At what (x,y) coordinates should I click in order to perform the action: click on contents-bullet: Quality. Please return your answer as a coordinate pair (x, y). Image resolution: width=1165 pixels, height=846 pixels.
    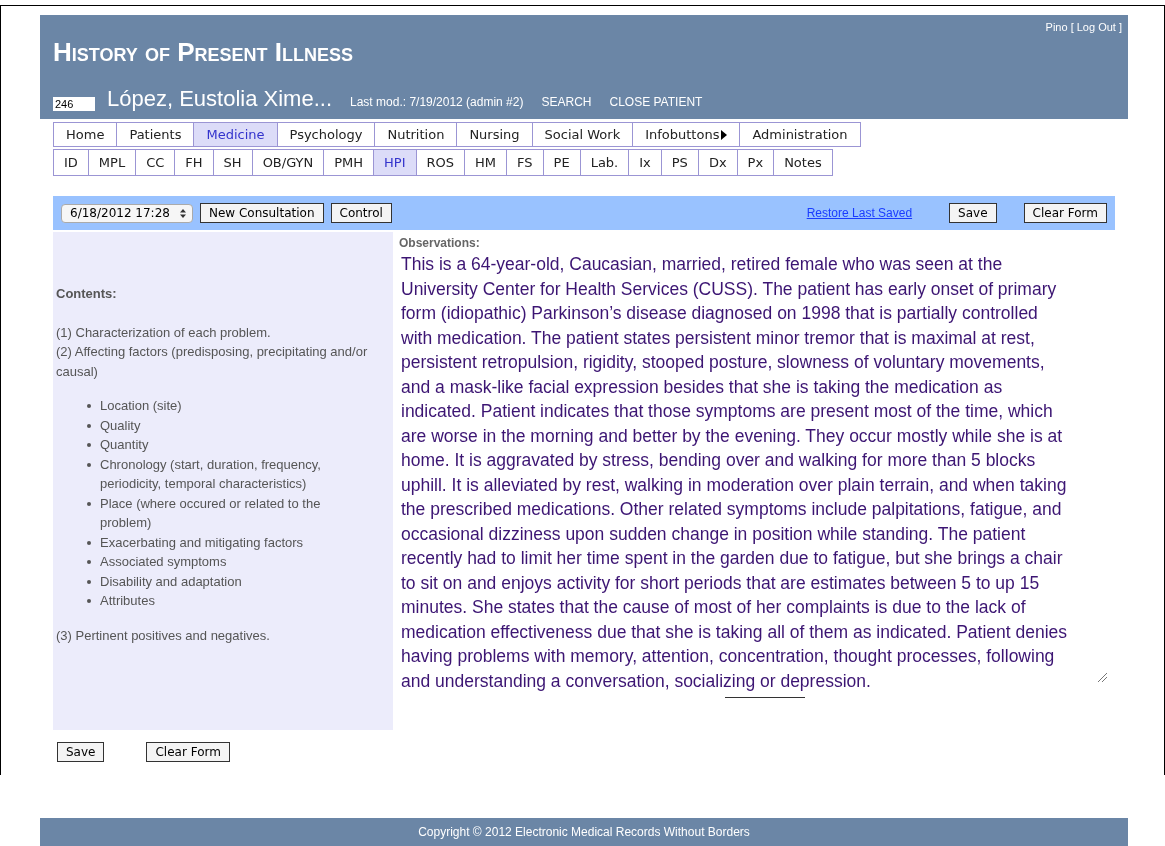
    Looking at the image, I should click on (120, 425).